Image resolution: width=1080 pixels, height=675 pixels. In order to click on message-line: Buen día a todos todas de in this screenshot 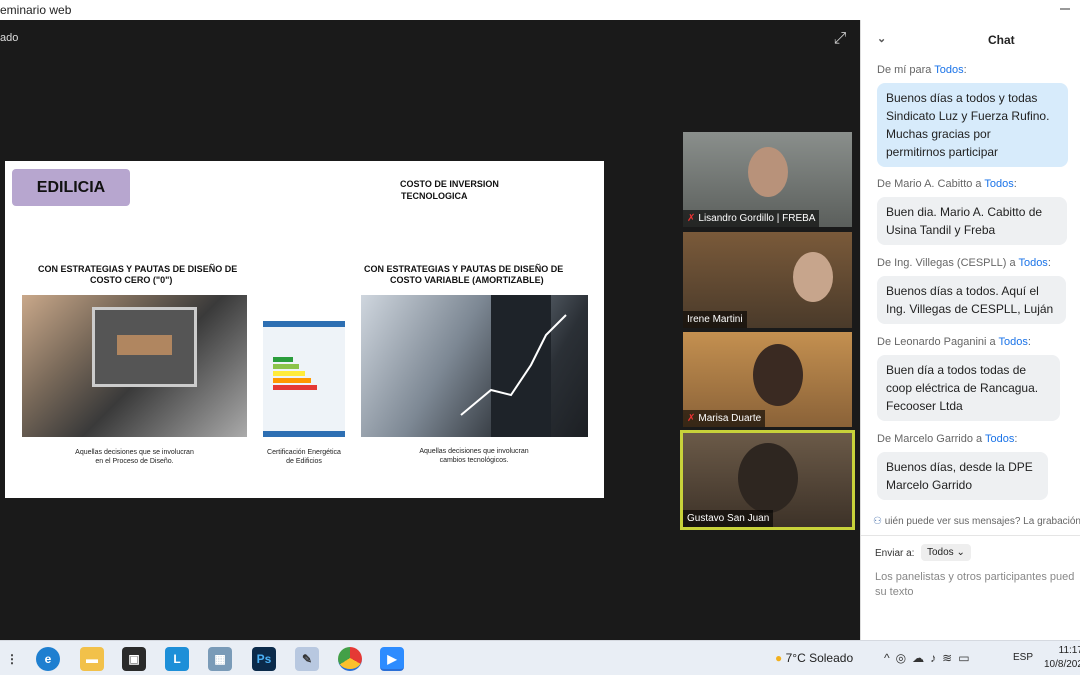, I will do `click(956, 370)`.